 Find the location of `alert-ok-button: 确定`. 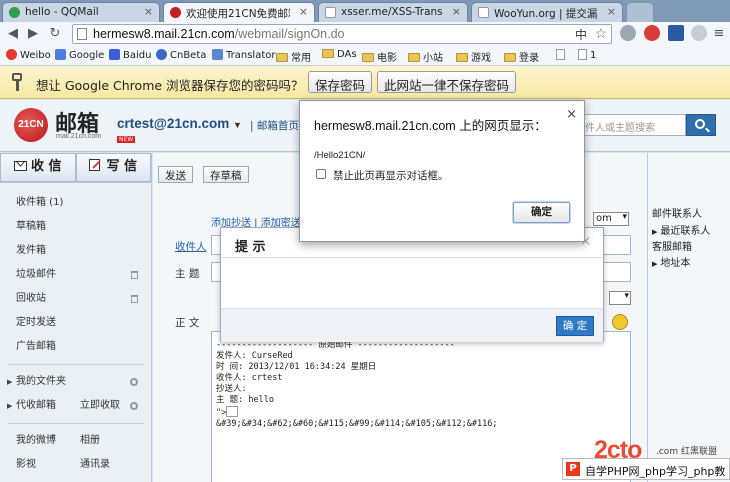

alert-ok-button: 确定 is located at coordinates (541, 212).